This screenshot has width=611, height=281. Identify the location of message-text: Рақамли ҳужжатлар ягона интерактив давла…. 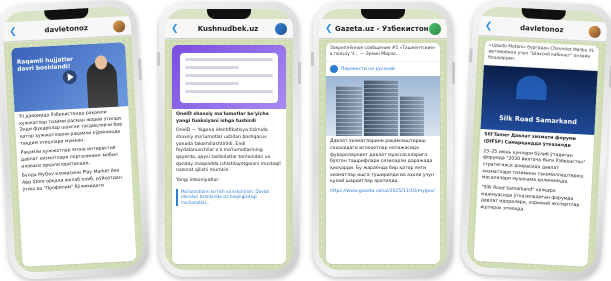
(74, 158).